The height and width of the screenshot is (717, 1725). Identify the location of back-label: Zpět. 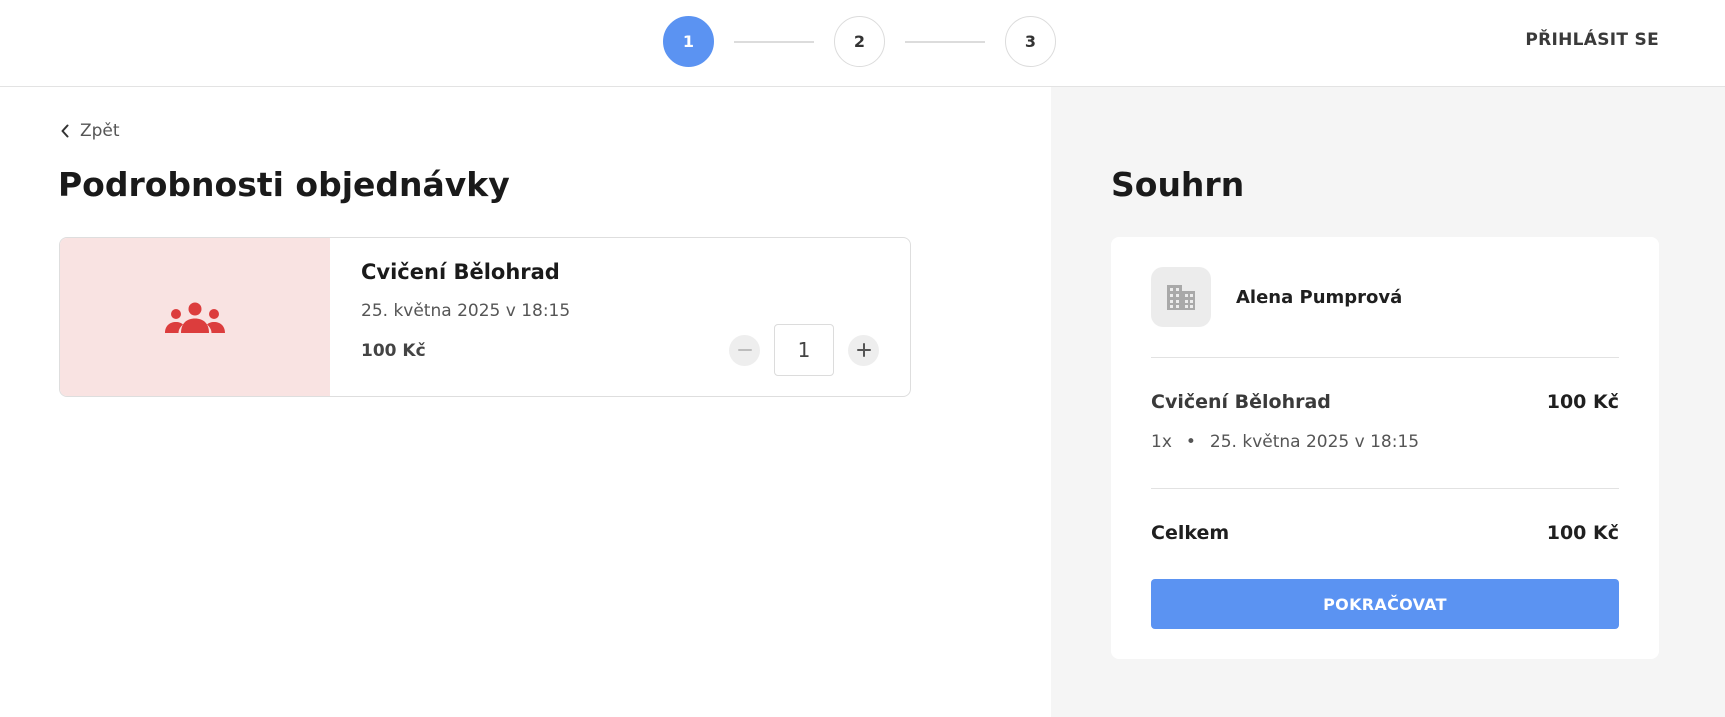
(100, 131).